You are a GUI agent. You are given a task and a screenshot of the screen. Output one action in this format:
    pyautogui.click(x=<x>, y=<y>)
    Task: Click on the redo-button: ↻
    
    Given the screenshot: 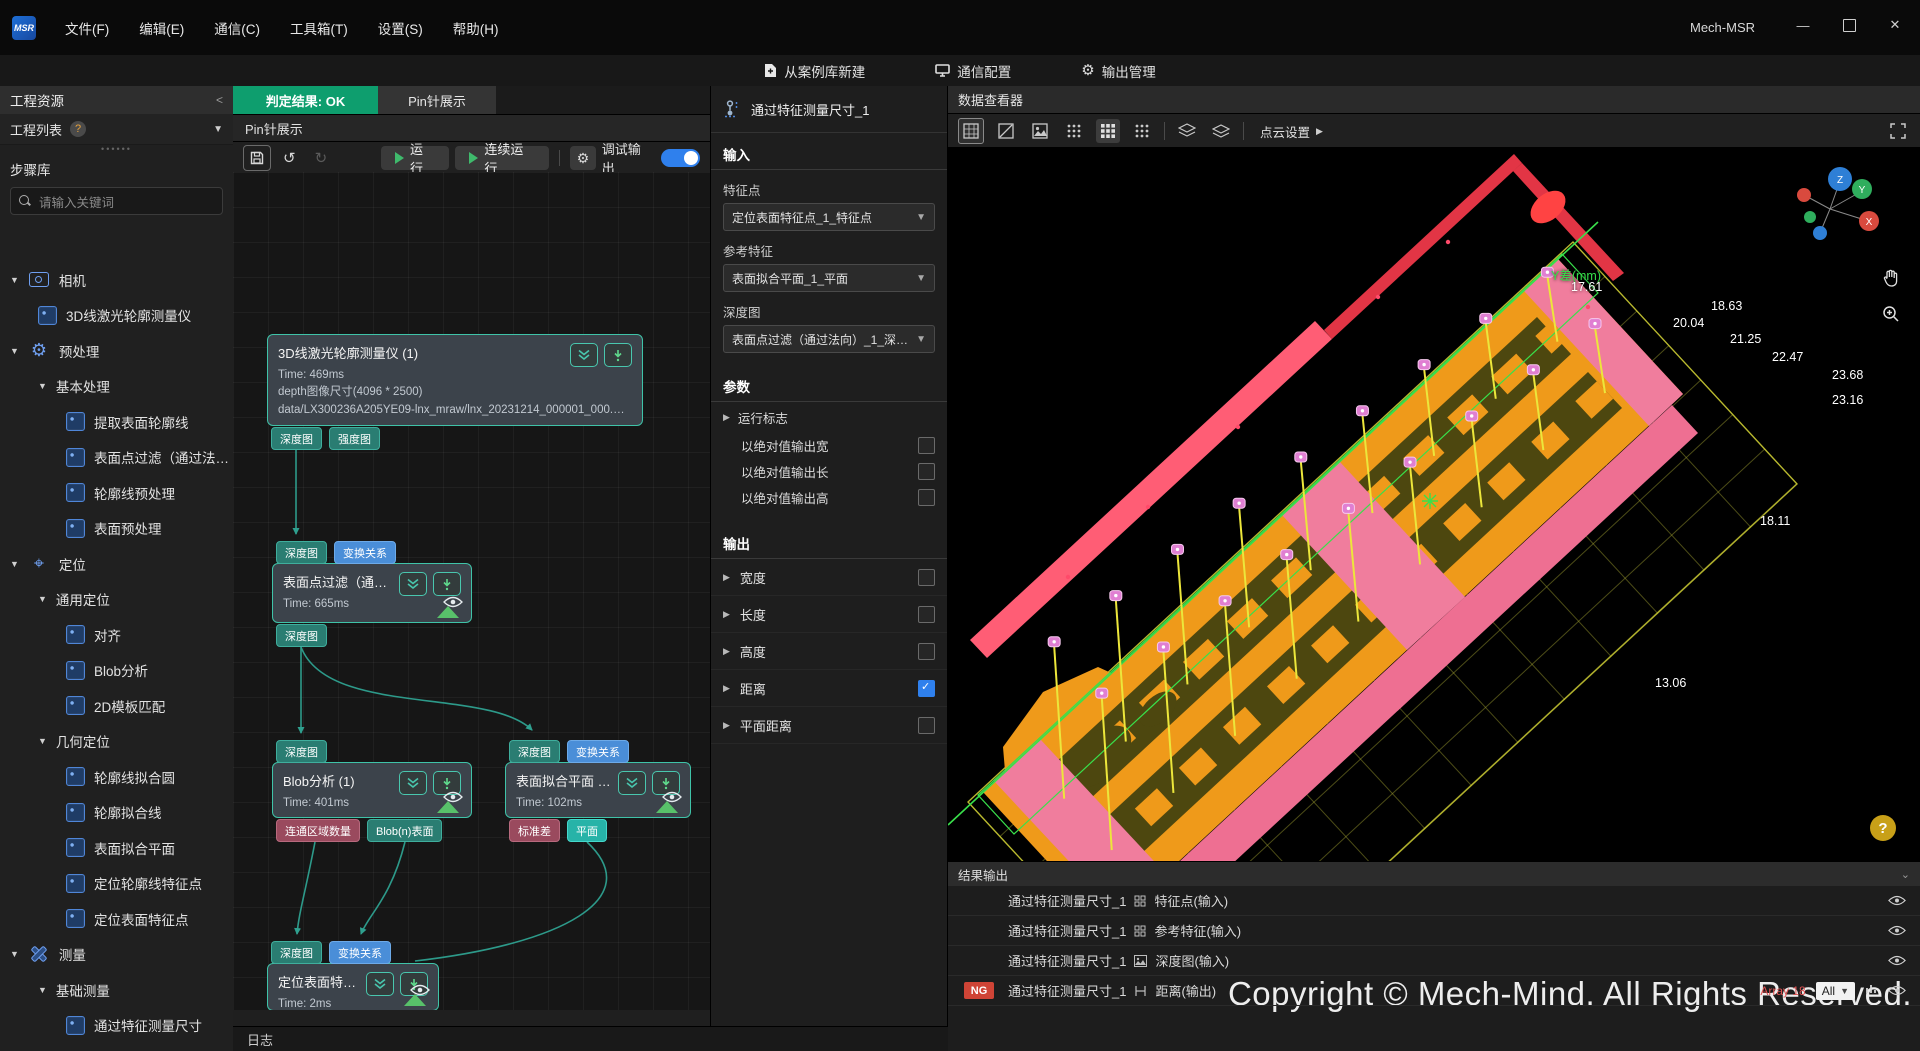 What is the action you would take?
    pyautogui.click(x=321, y=158)
    